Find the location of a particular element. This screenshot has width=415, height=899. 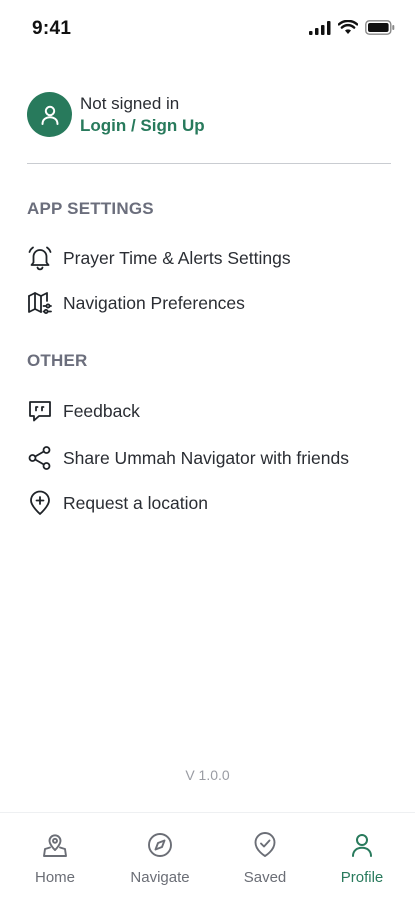

status-icons is located at coordinates (352, 27).